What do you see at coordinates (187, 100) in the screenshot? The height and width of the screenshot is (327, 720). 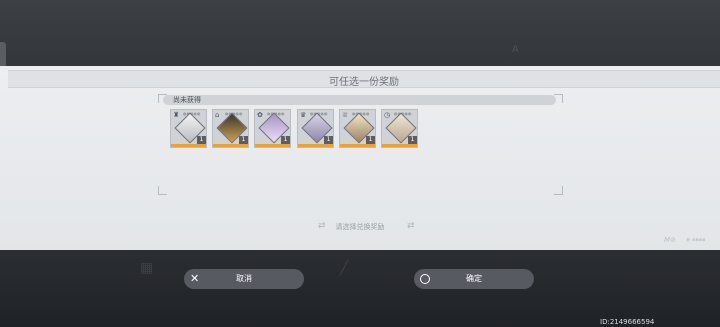 I see `status-text: 尚未获得` at bounding box center [187, 100].